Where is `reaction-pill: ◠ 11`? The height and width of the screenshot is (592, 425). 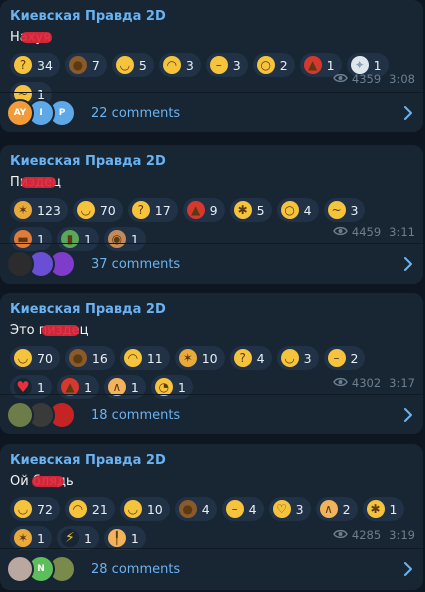
reaction-pill: ◠ 11 is located at coordinates (144, 358).